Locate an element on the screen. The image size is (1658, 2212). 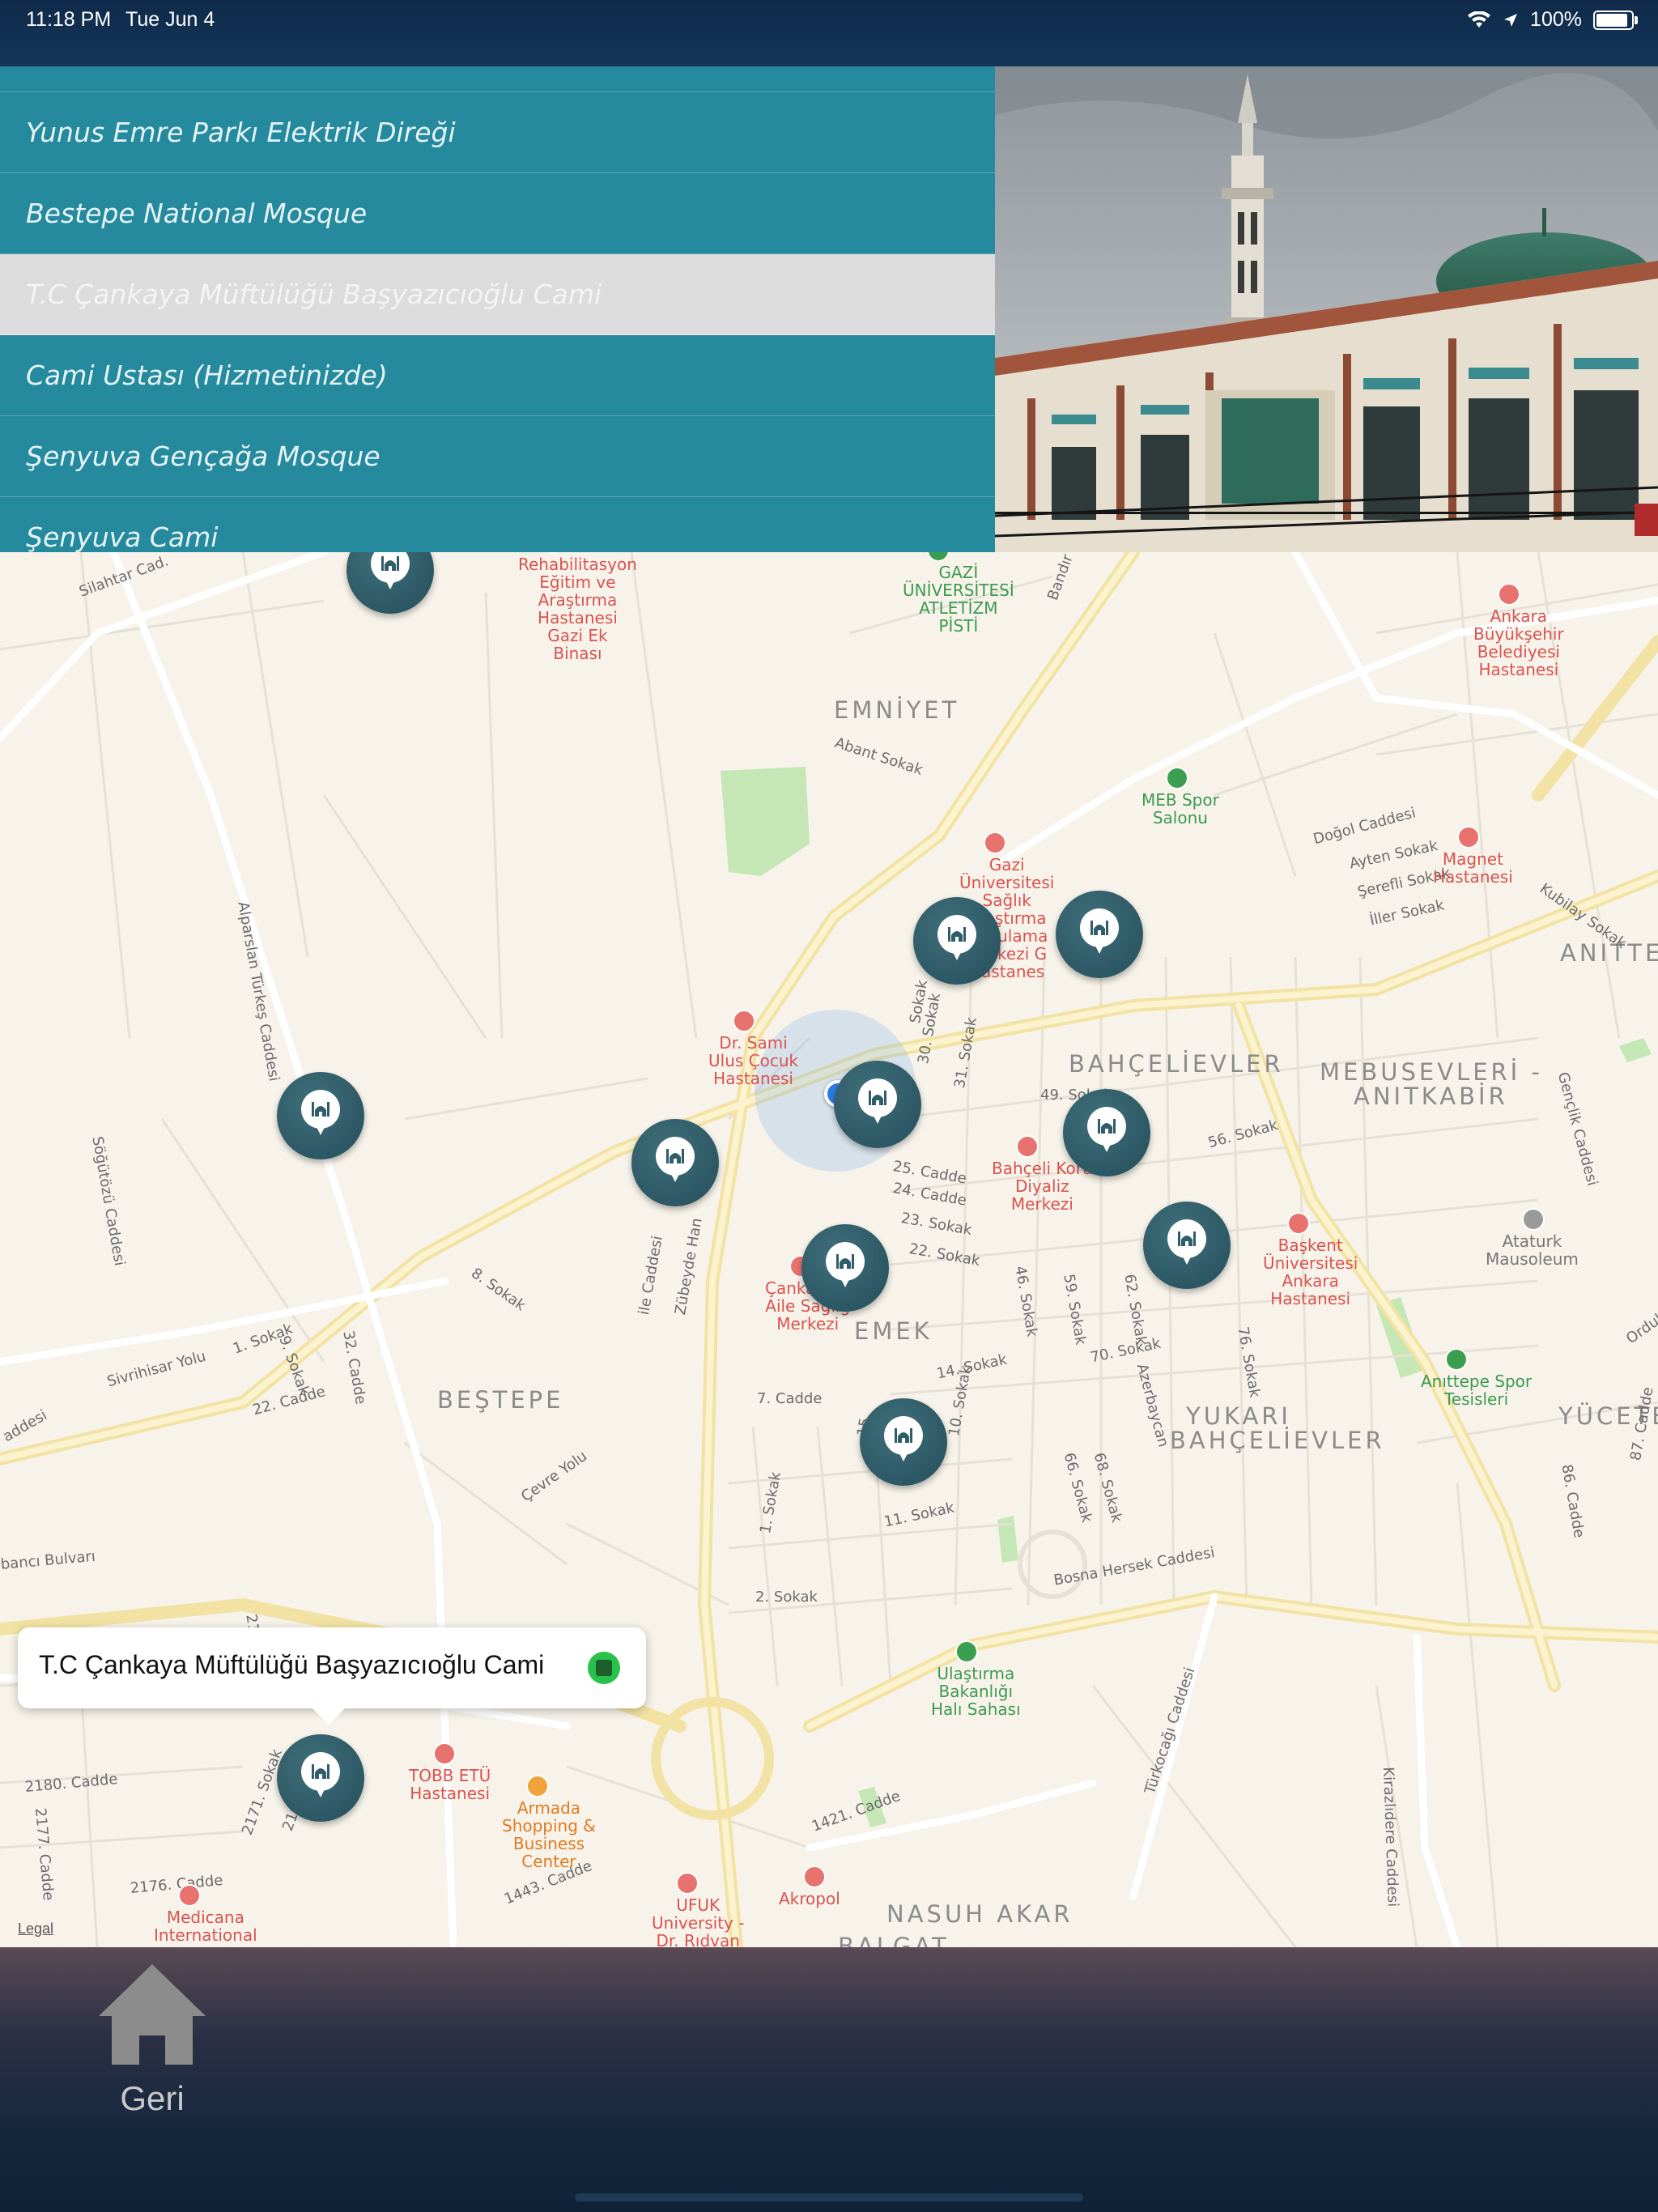
map-poi-label: TOBB ETÜ Hastanesi is located at coordinates (450, 1784).